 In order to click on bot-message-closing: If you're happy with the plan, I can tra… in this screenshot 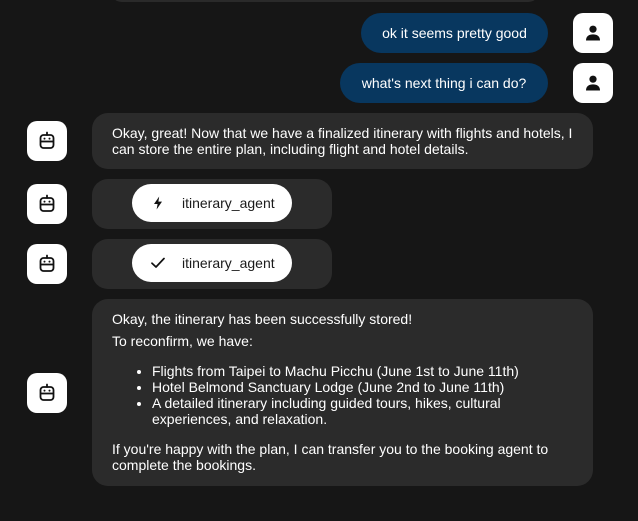, I will do `click(330, 457)`.